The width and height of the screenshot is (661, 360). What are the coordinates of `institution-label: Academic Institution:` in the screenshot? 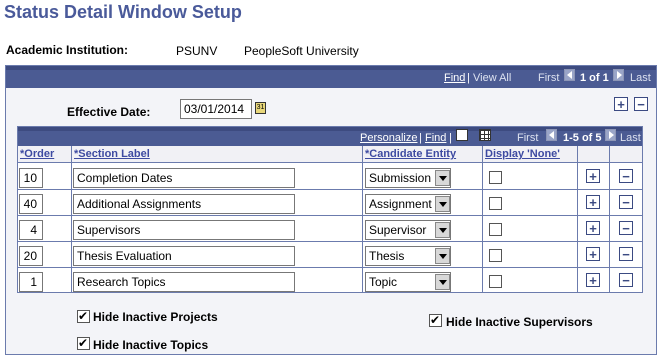 It's located at (67, 50).